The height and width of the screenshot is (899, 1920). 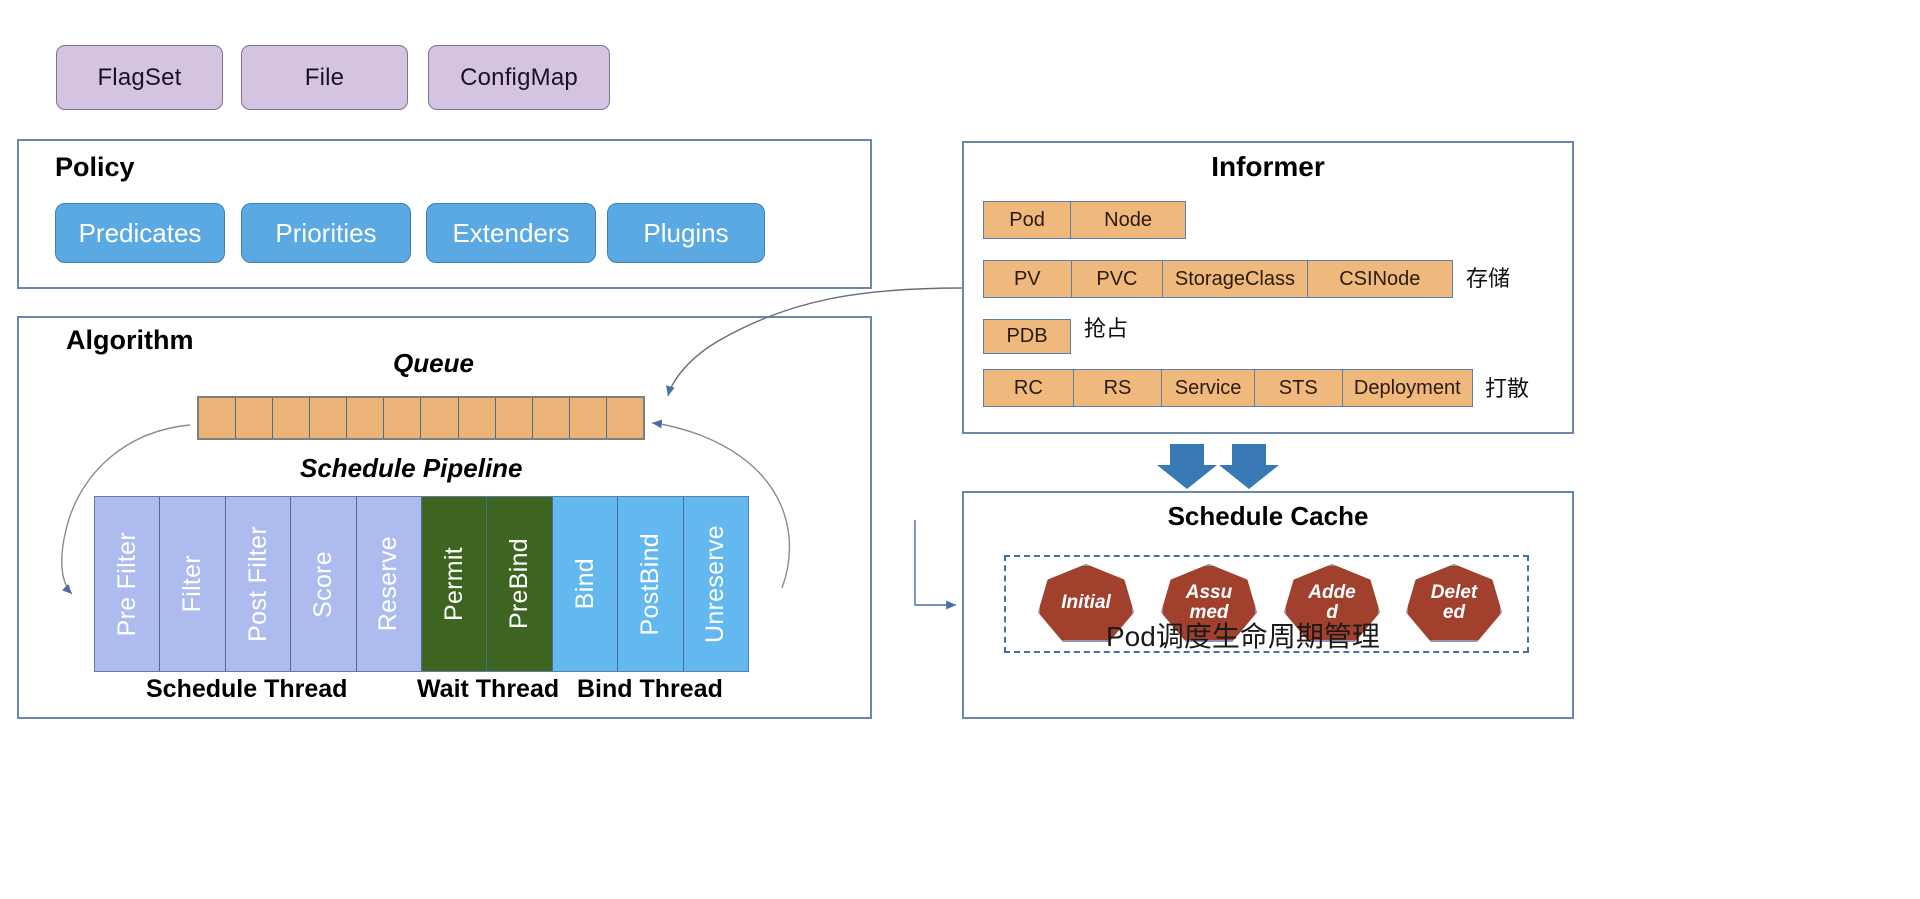 What do you see at coordinates (1243, 636) in the screenshot?
I see `pod-lifecycle-caption: Pod调度生命周期管理` at bounding box center [1243, 636].